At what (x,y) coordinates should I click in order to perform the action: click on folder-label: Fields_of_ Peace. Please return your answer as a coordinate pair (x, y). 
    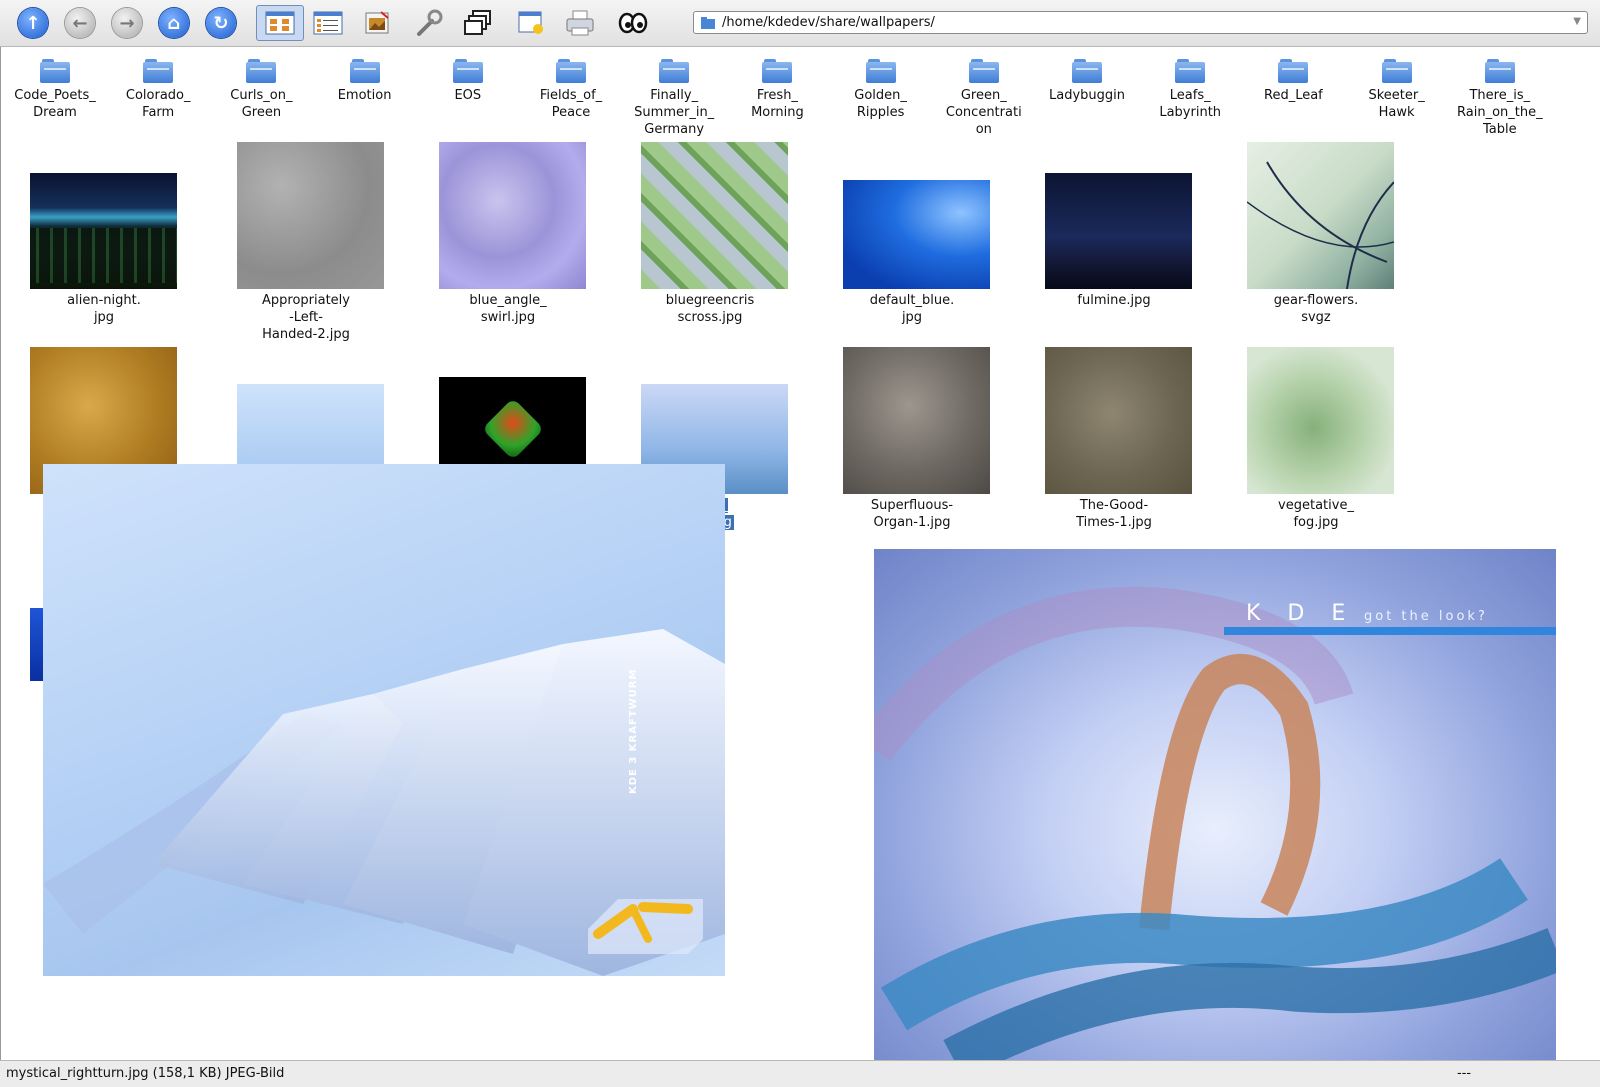
    Looking at the image, I should click on (571, 104).